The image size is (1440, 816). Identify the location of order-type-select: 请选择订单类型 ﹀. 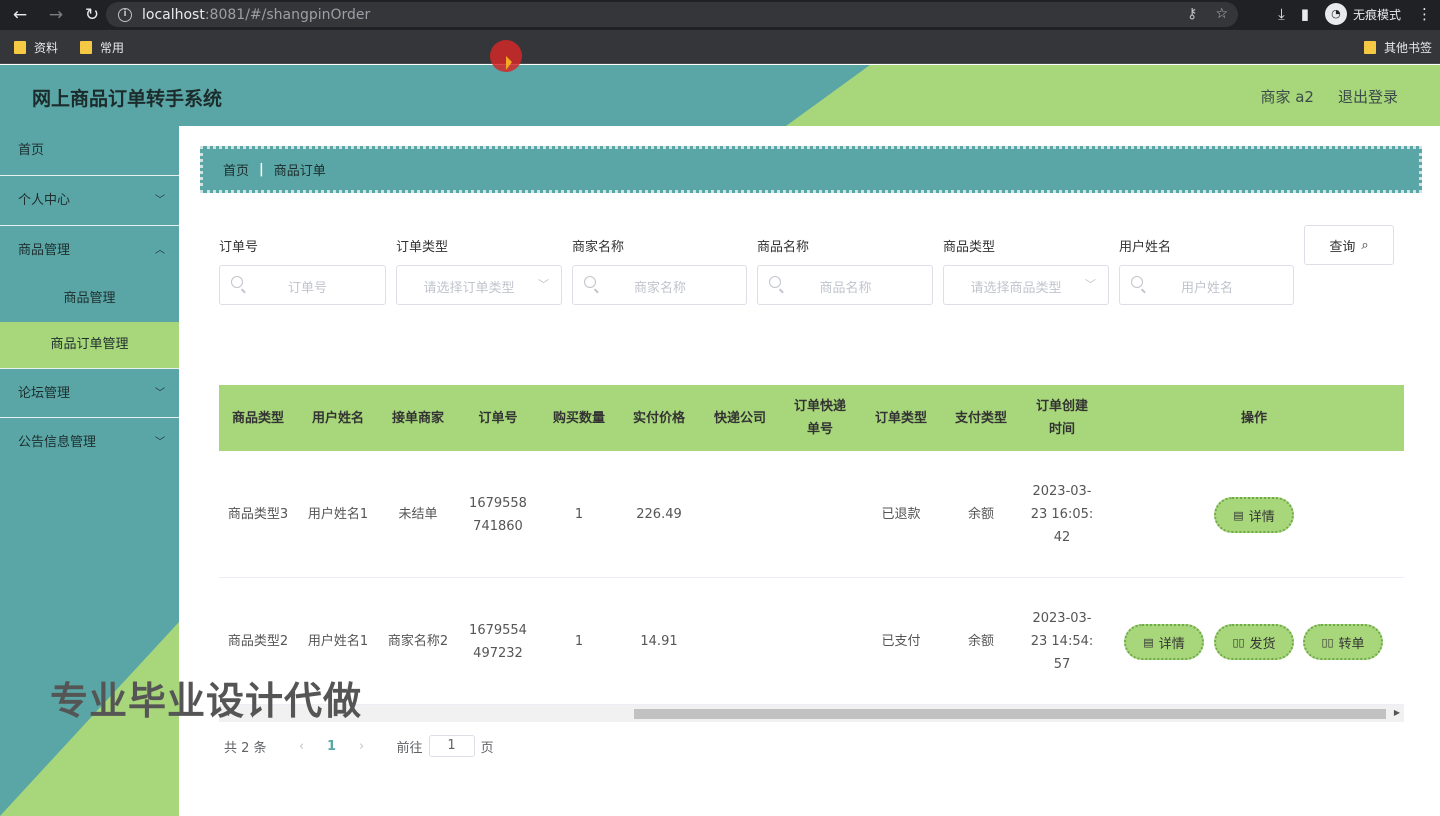
(479, 285).